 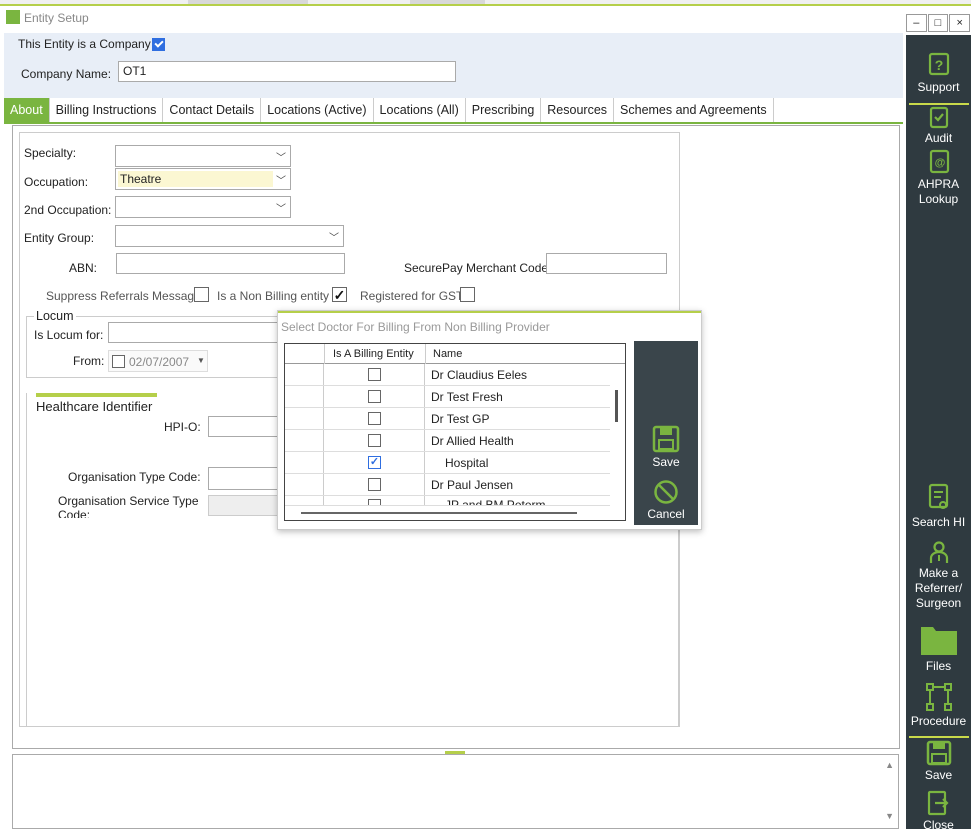 What do you see at coordinates (616, 406) in the screenshot?
I see `grid-vertical-scrollbar` at bounding box center [616, 406].